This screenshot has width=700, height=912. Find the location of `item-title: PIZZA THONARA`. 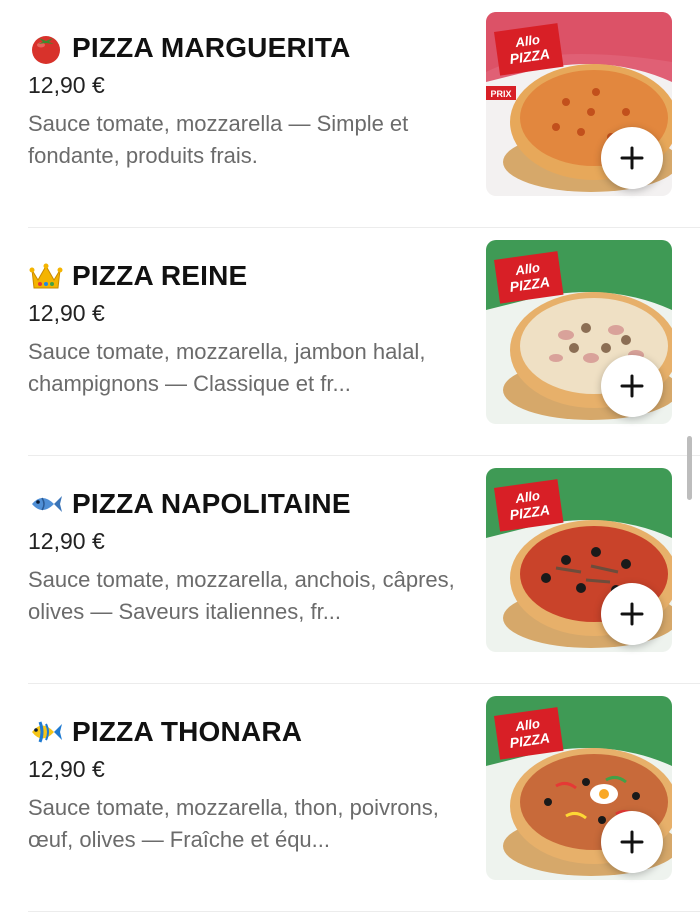

item-title: PIZZA THONARA is located at coordinates (165, 732).